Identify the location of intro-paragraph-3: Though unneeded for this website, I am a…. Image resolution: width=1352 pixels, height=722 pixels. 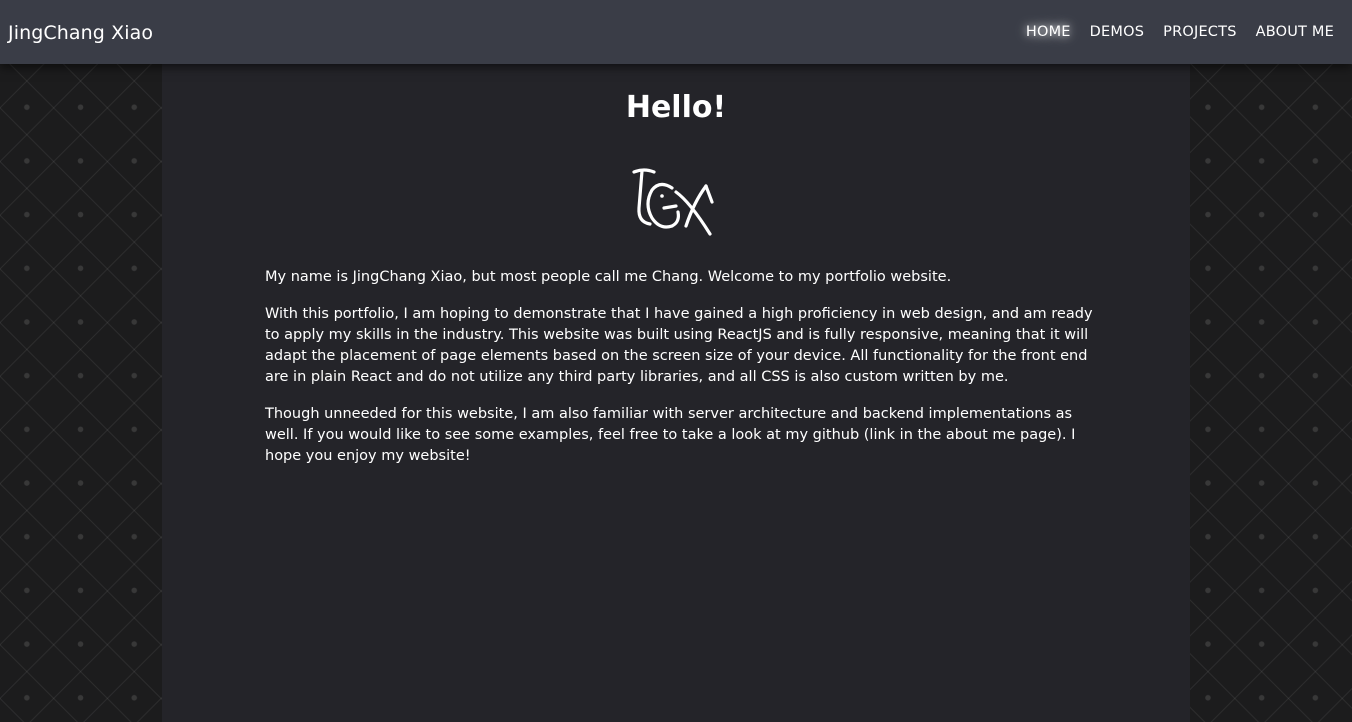
(670, 435).